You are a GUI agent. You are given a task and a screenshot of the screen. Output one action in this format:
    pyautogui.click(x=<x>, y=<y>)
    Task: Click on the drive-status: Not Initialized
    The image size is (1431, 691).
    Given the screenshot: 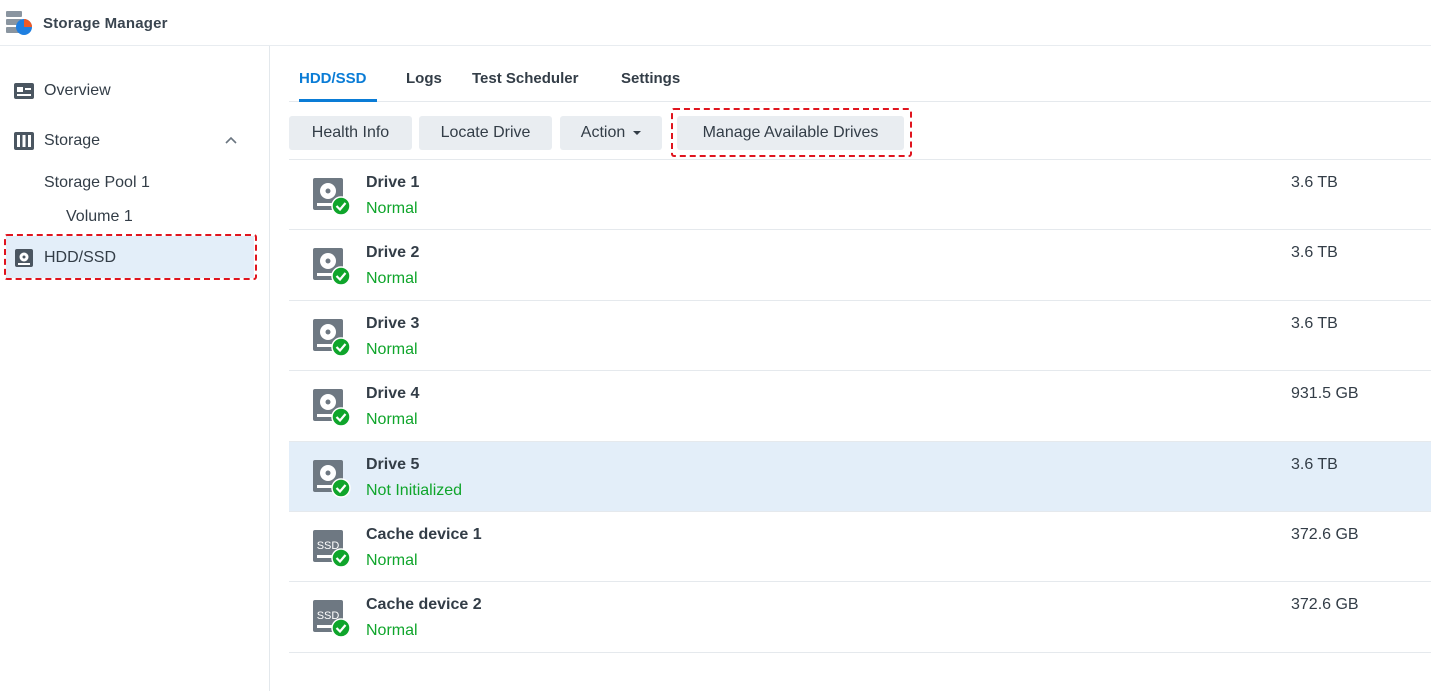 What is the action you would take?
    pyautogui.click(x=414, y=490)
    